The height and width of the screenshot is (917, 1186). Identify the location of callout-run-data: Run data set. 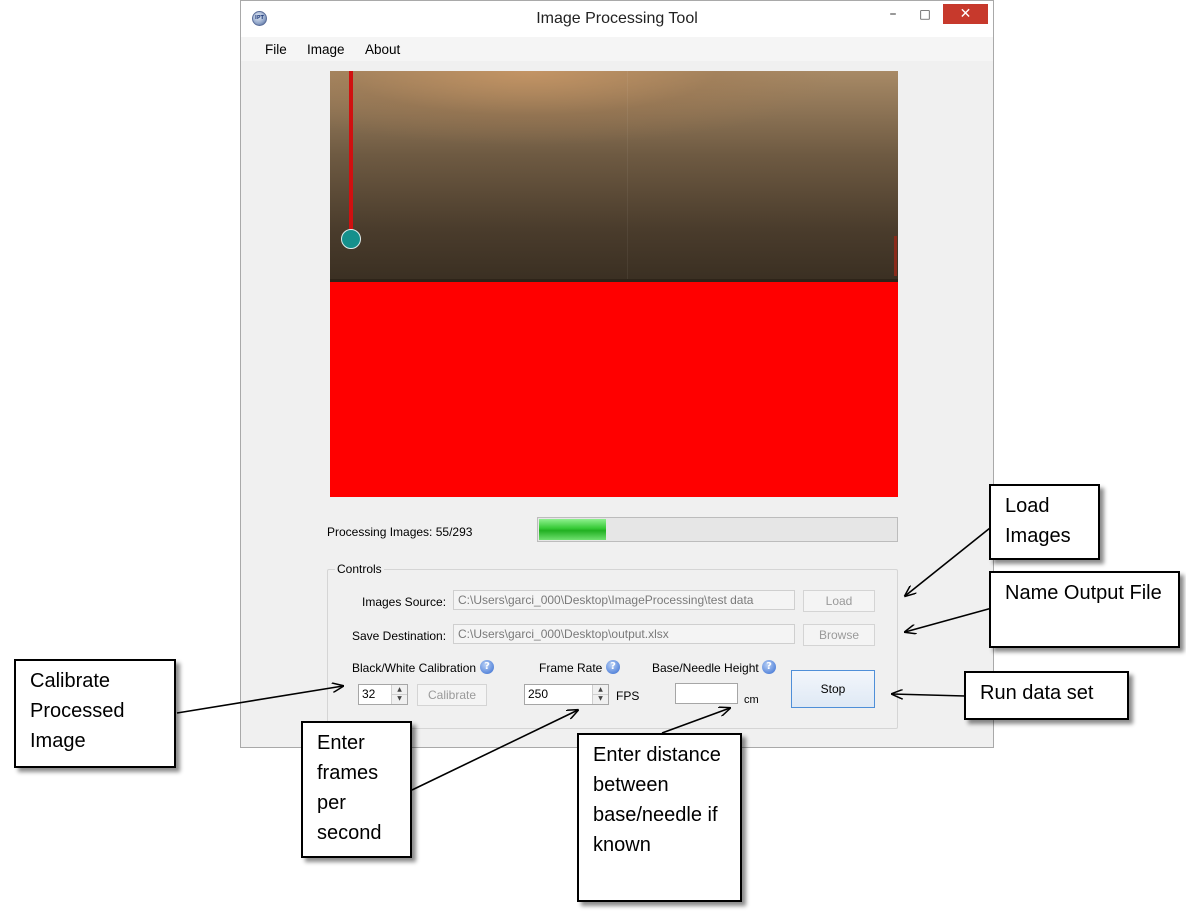
(1046, 695).